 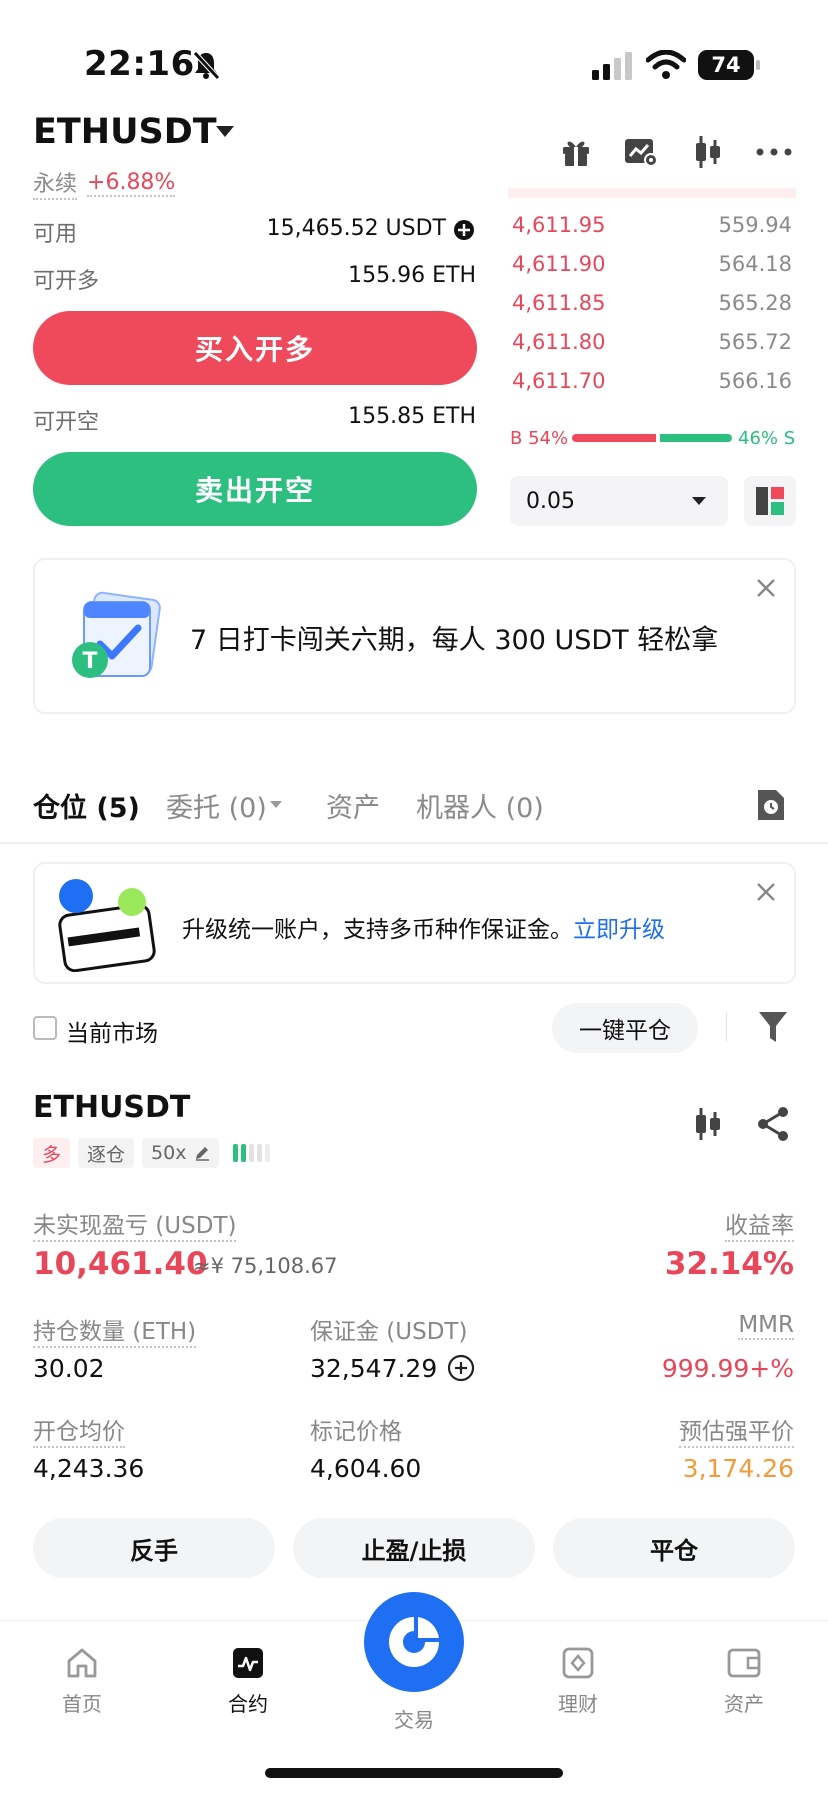 What do you see at coordinates (265, 1266) in the screenshot?
I see `unrealized-pnl-cny: ≈¥ 75,108.67` at bounding box center [265, 1266].